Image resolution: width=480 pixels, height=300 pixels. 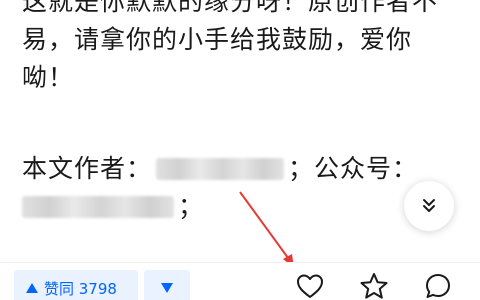 I want to click on comment-button, so click(x=438, y=285).